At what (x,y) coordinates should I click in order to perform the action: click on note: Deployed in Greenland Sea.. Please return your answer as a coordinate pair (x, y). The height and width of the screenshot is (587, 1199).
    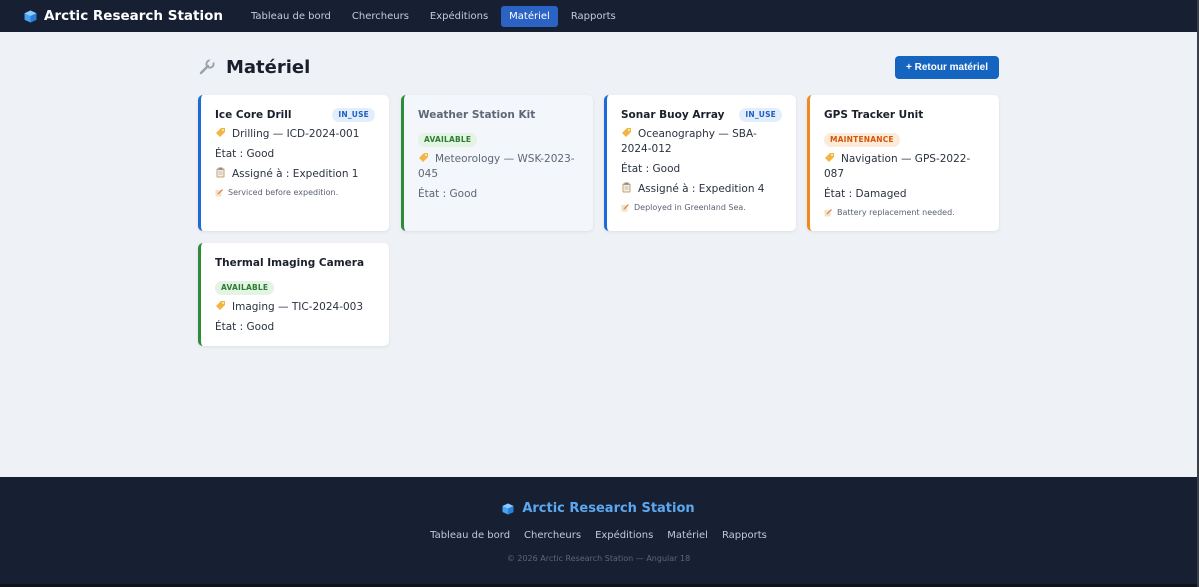
    Looking at the image, I should click on (701, 207).